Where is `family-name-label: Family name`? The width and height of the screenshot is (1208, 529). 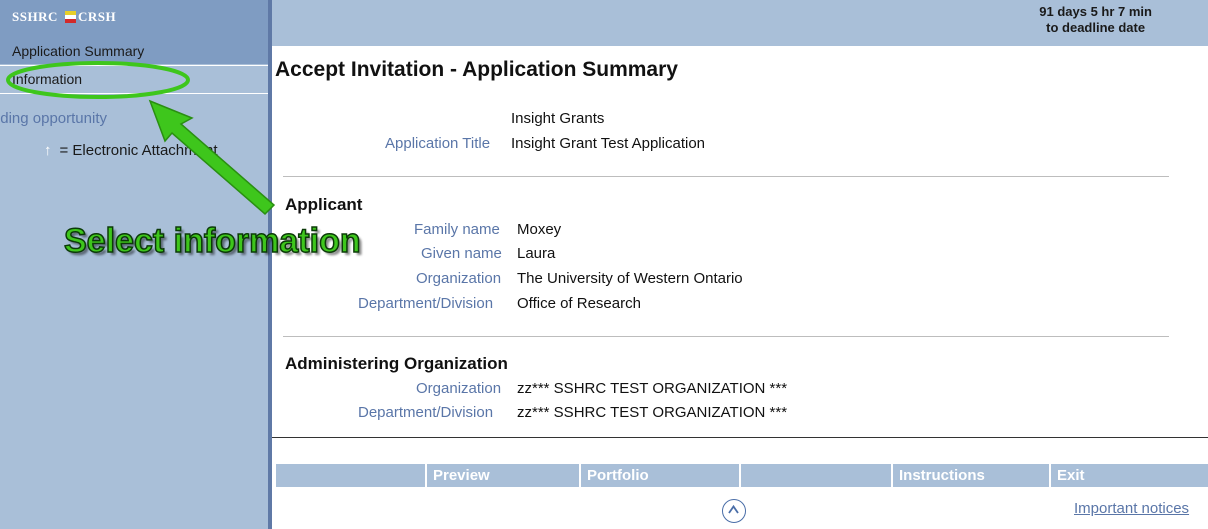
family-name-label: Family name is located at coordinates (457, 229).